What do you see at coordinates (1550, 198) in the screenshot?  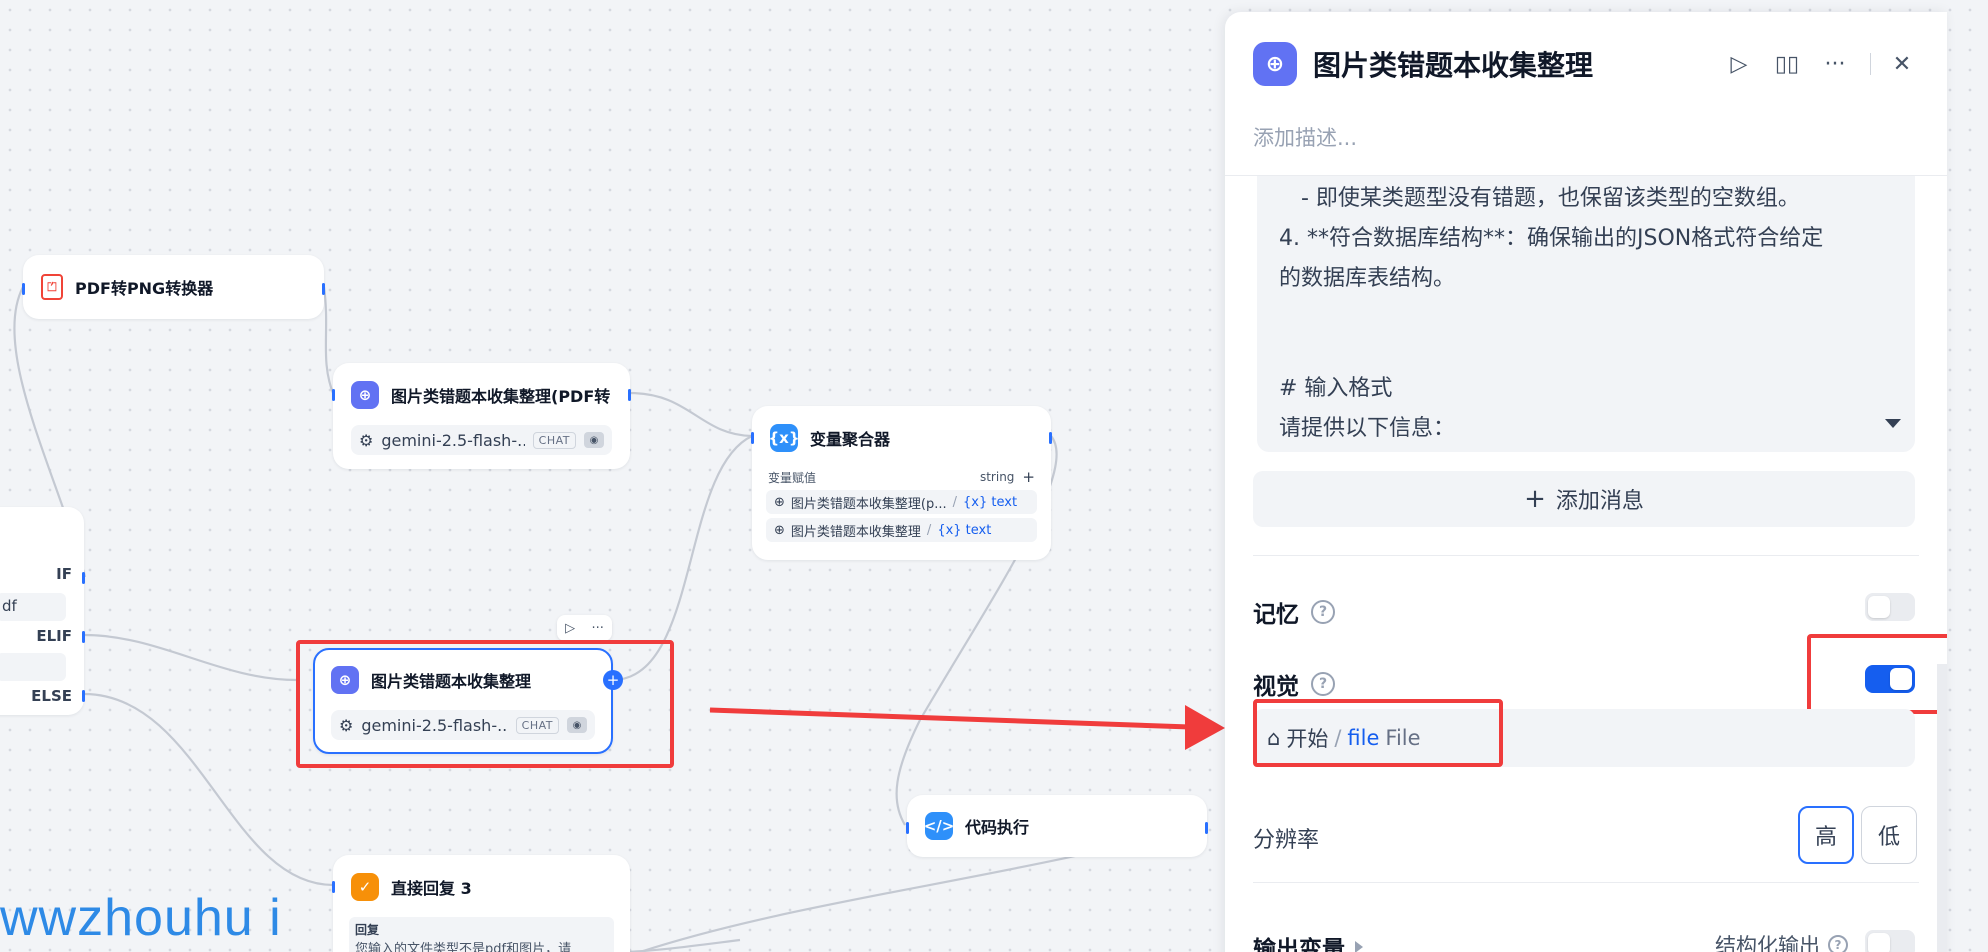 I see `prompt-line: - 即使某类题型没有错题，也保留该类型的空数组。` at bounding box center [1550, 198].